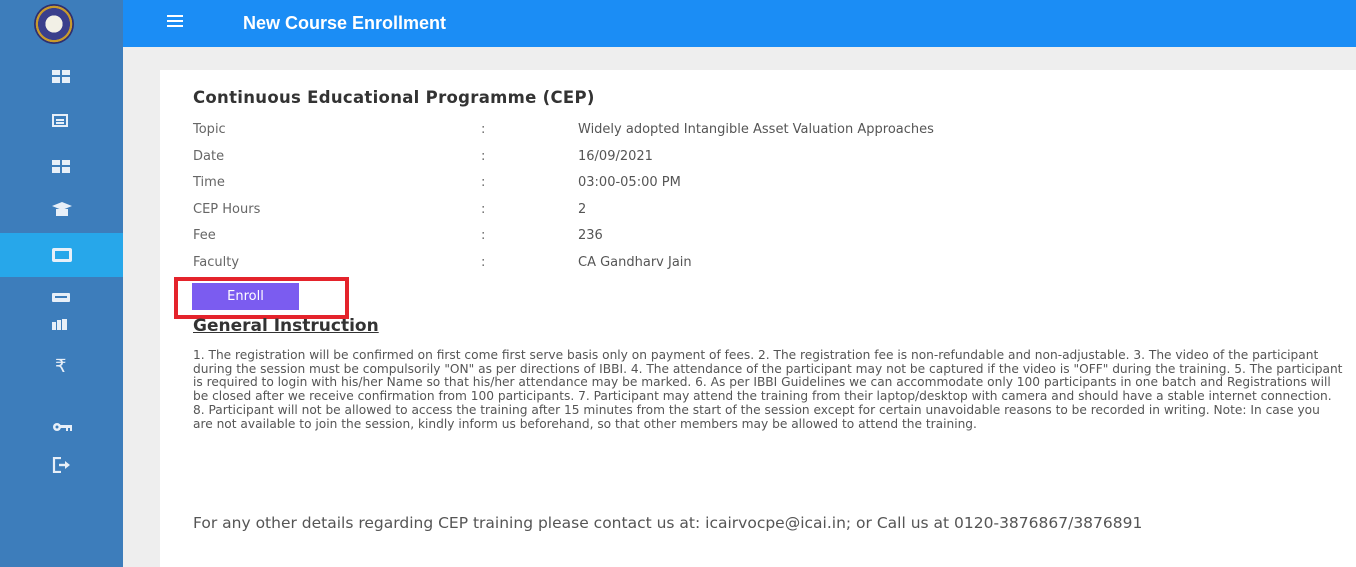  Describe the element at coordinates (629, 182) in the screenshot. I see `detail-value: 03:00-05:00 PM` at that location.